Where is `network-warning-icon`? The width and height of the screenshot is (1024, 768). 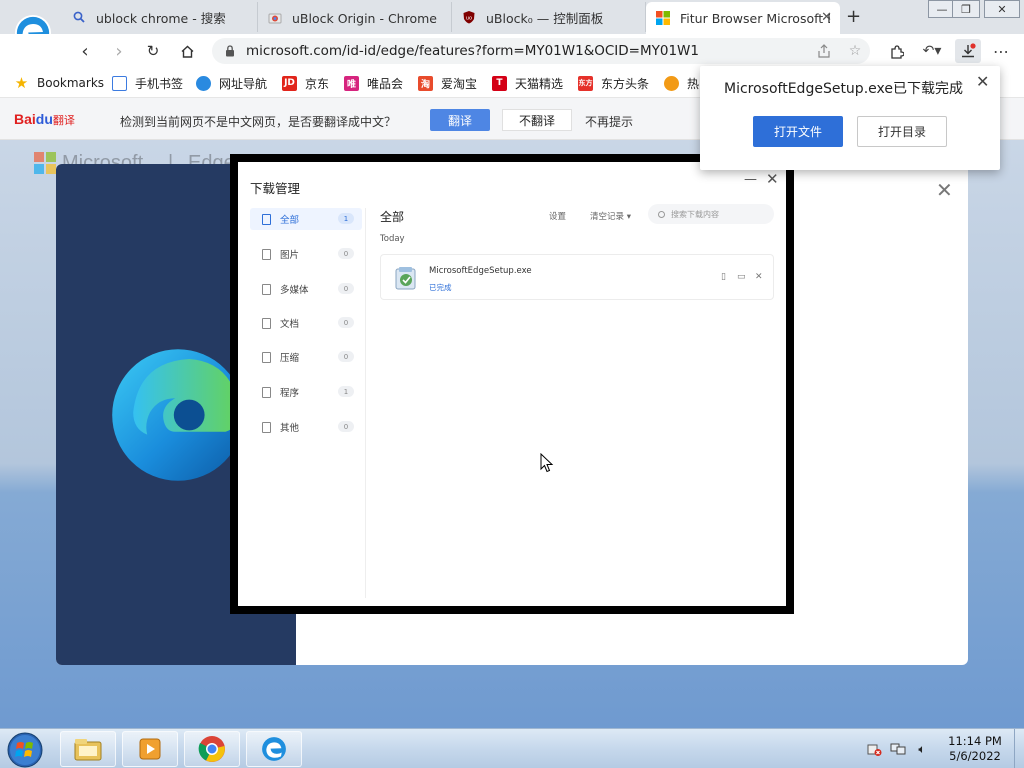 network-warning-icon is located at coordinates (874, 749).